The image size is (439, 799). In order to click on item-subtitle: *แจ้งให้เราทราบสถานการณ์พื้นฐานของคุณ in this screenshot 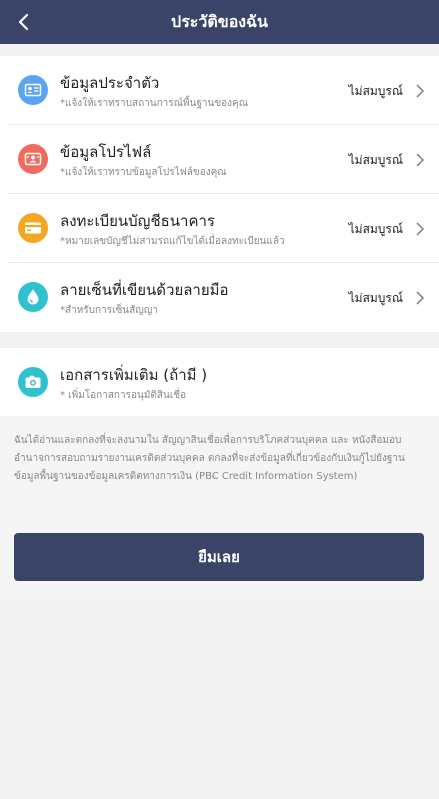, I will do `click(154, 103)`.